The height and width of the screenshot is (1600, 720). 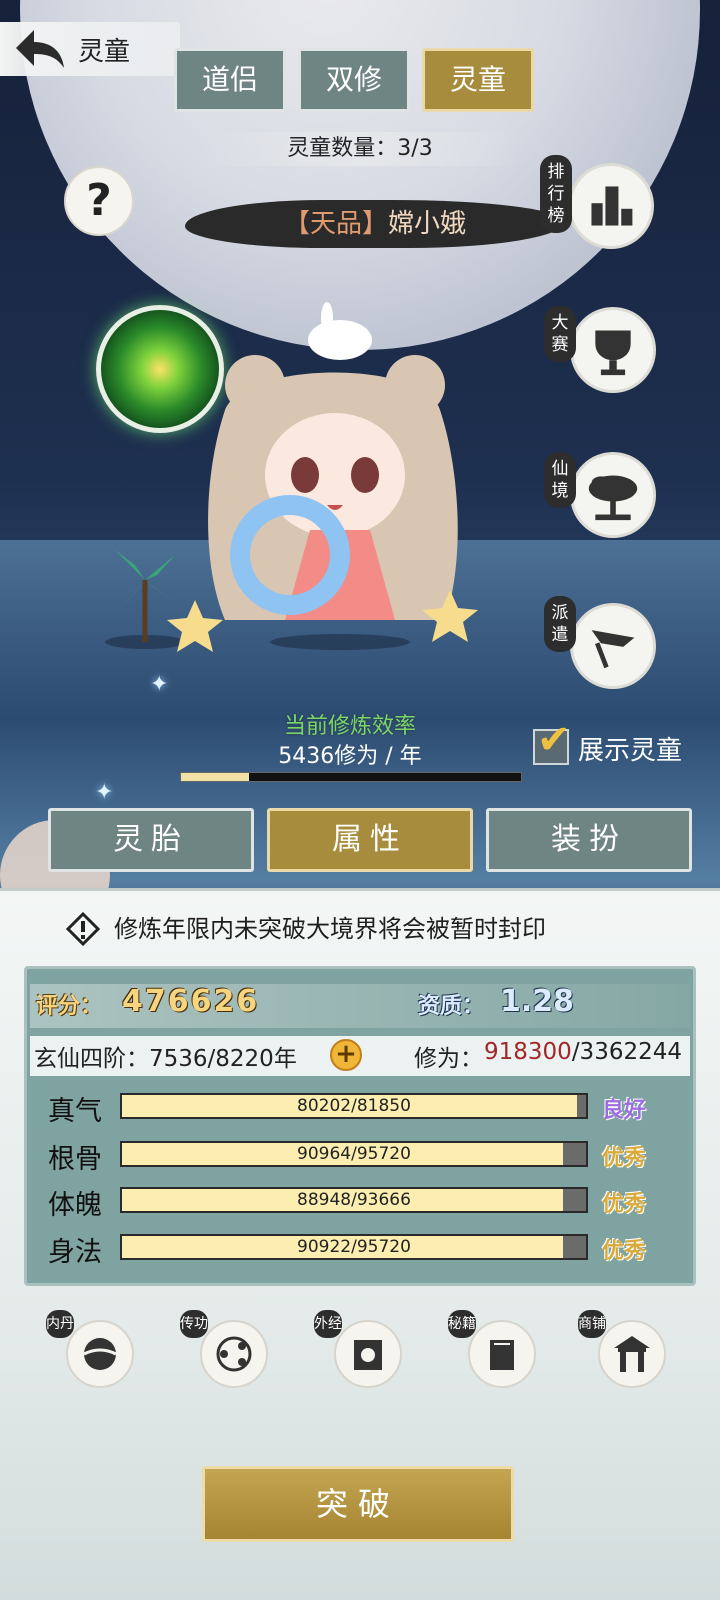 I want to click on warning-text: 修炼年限内未突破大境界将会被暂时封印, so click(x=330, y=929).